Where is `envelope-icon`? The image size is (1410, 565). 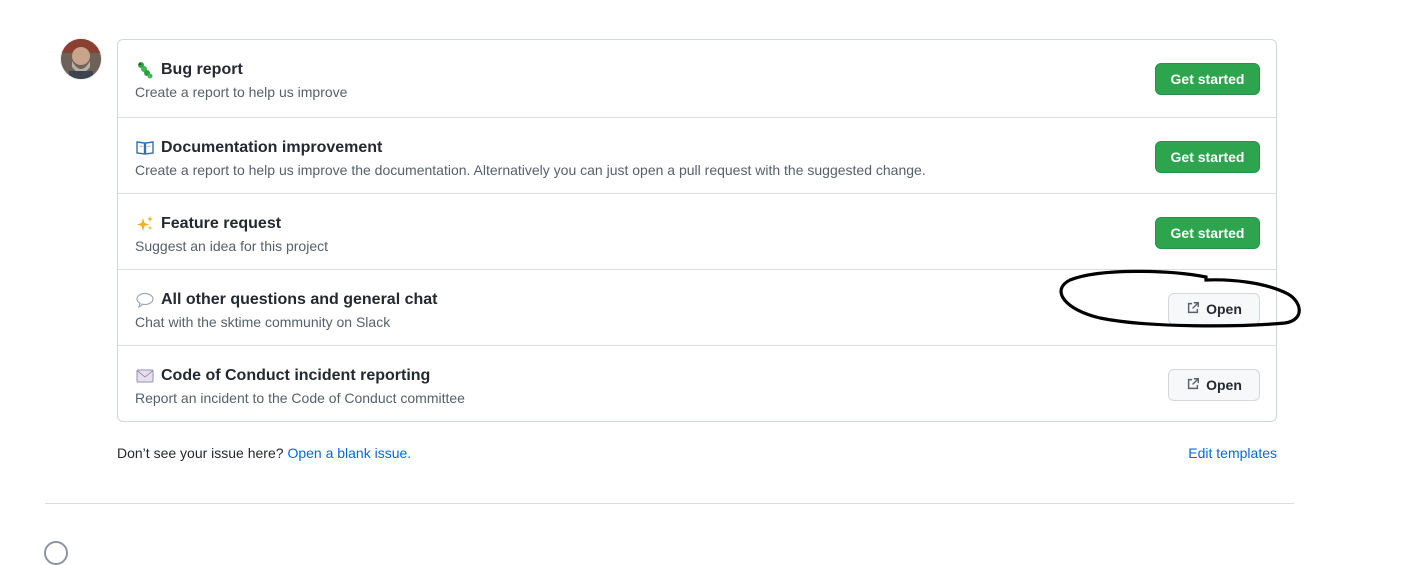 envelope-icon is located at coordinates (145, 376).